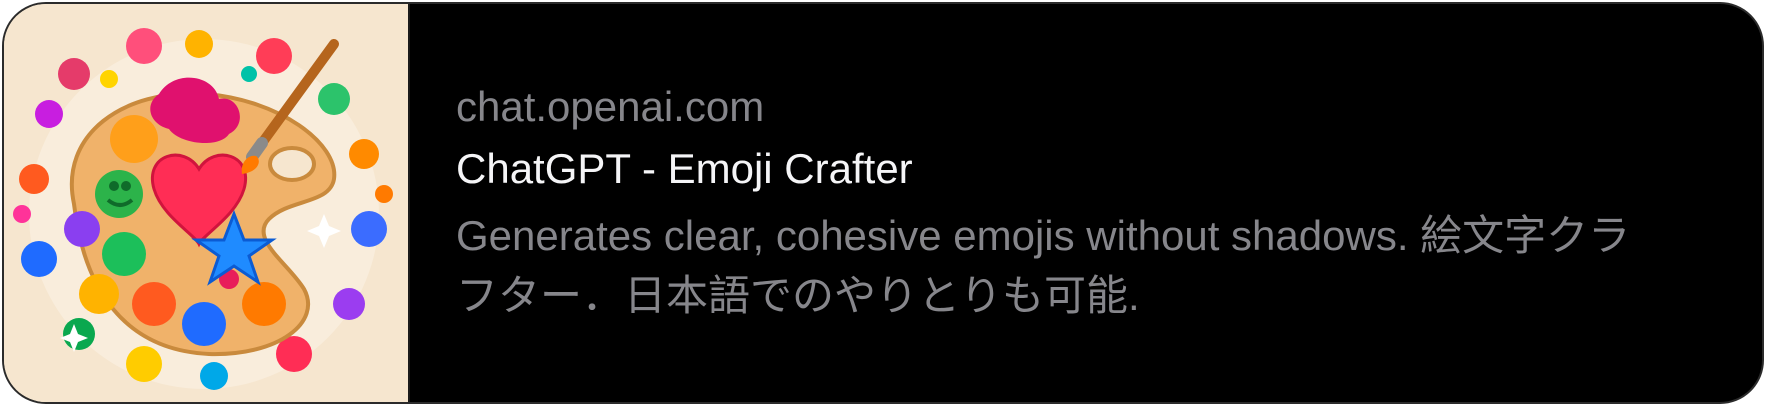  What do you see at coordinates (610, 106) in the screenshot?
I see `link-domain: chat.openai.com` at bounding box center [610, 106].